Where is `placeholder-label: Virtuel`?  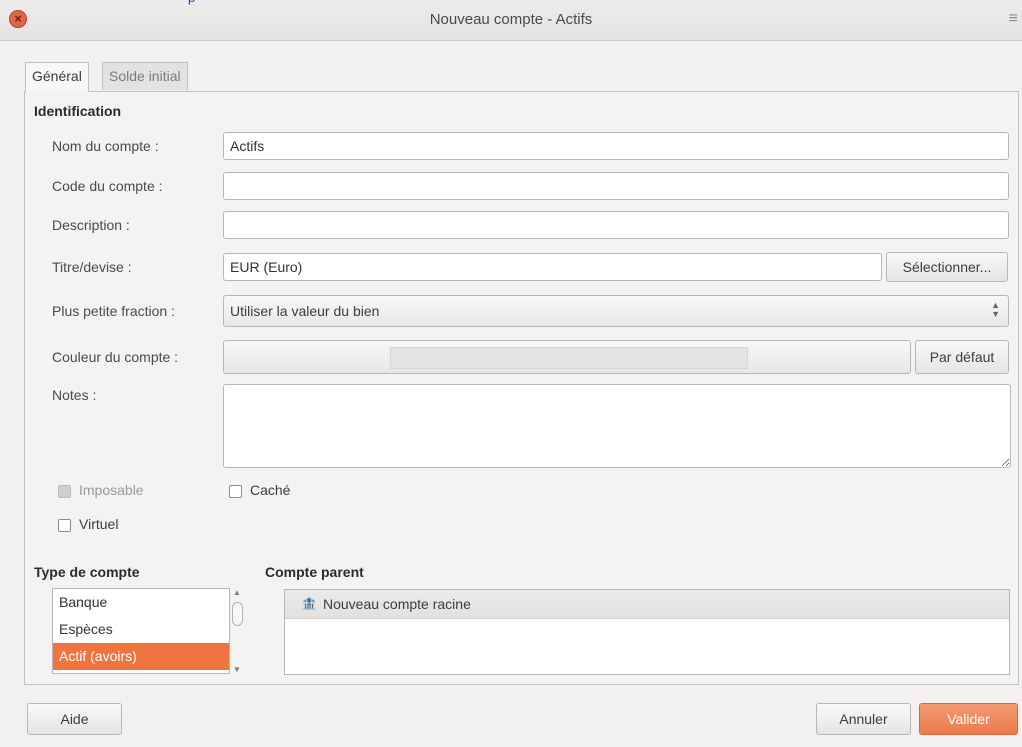
placeholder-label: Virtuel is located at coordinates (98, 524).